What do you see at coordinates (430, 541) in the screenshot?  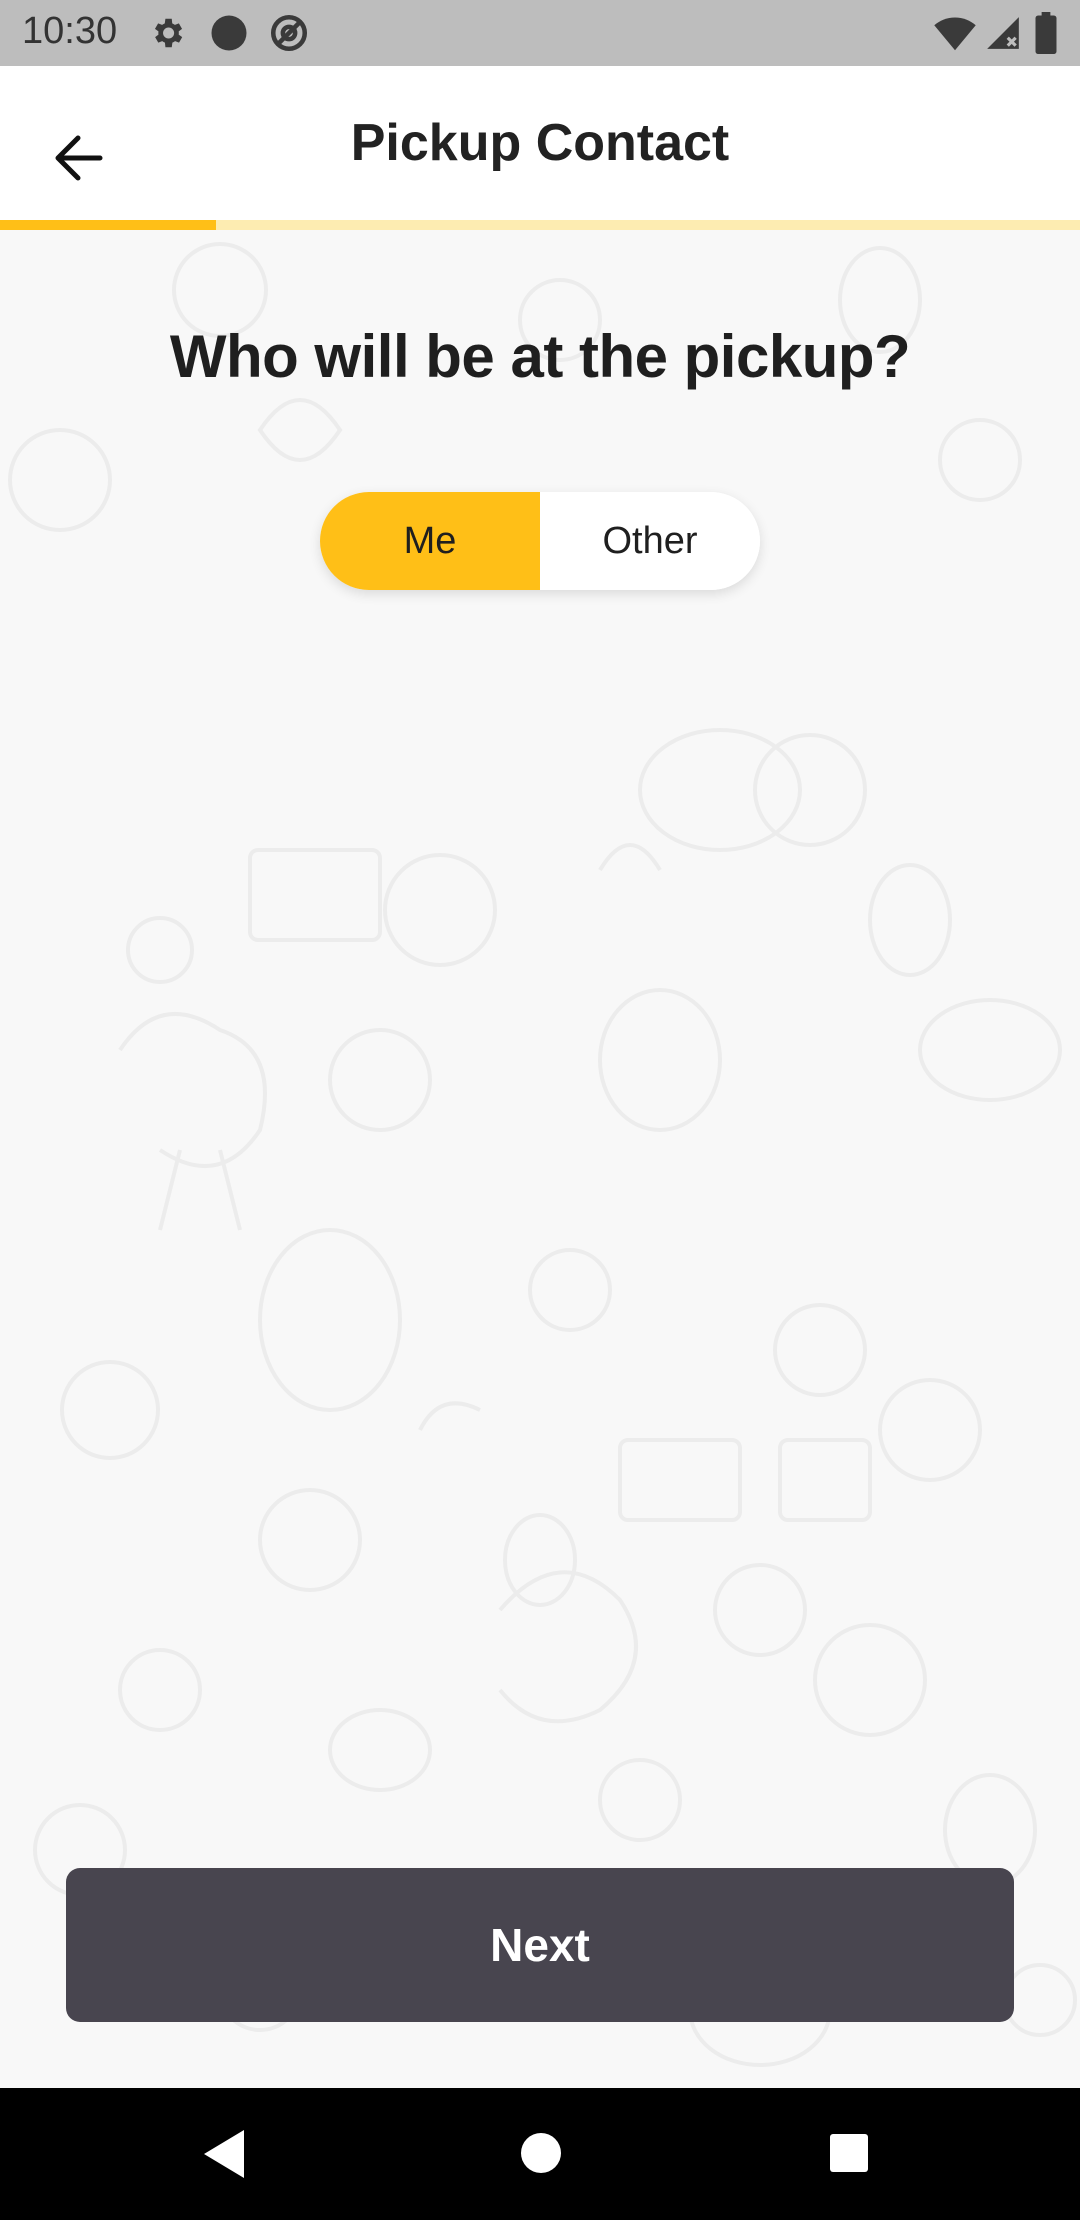 I see `toggle-option-me: Me` at bounding box center [430, 541].